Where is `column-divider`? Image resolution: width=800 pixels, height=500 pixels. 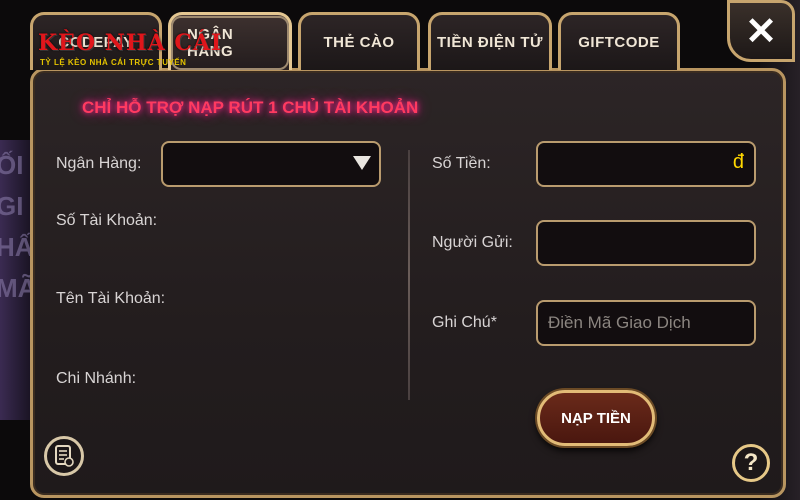 column-divider is located at coordinates (409, 275).